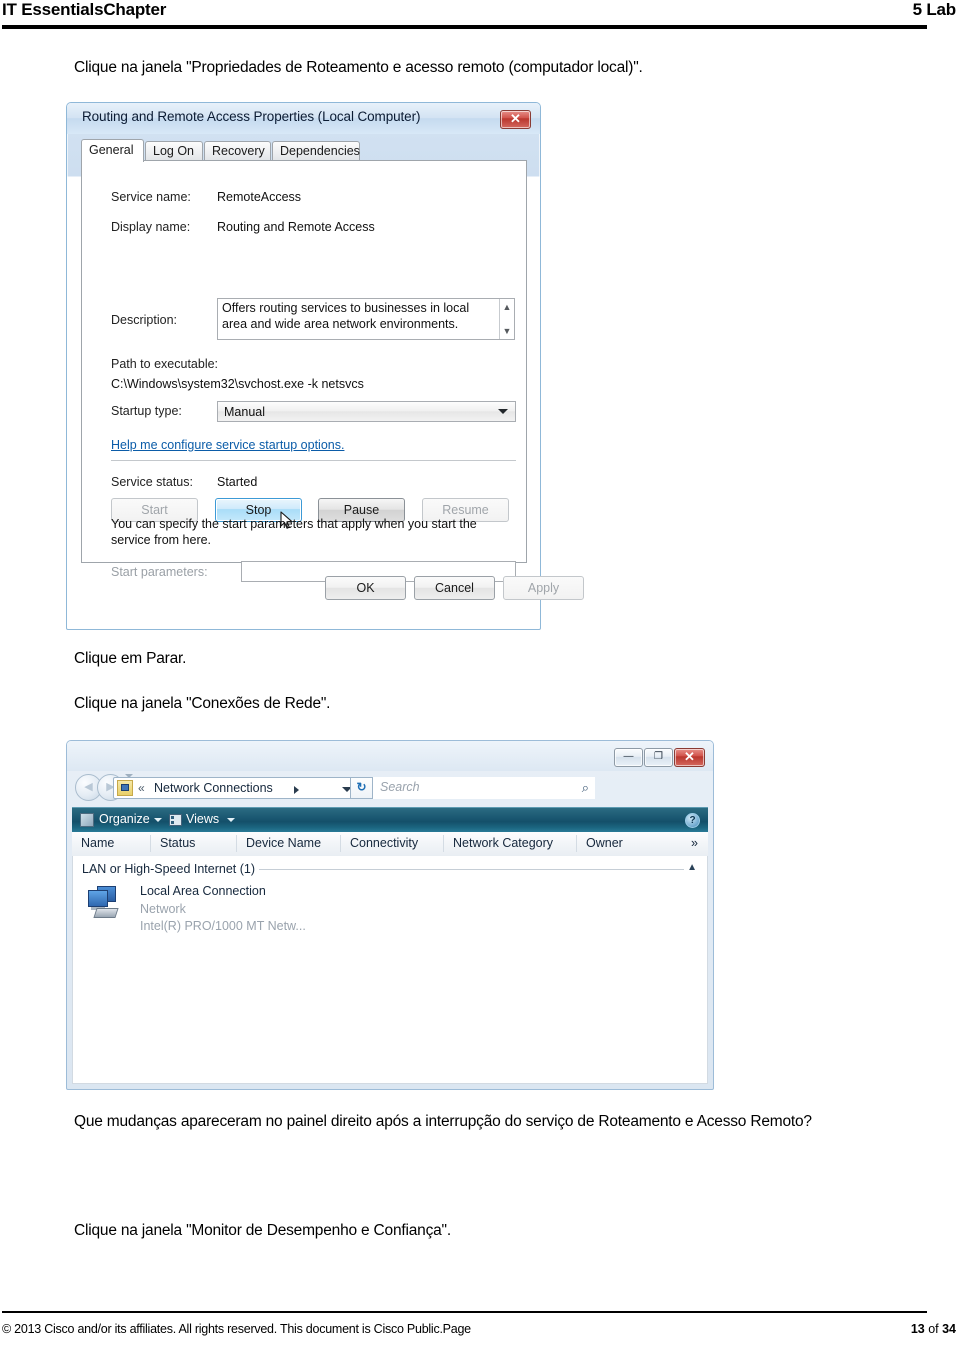 Image resolution: width=960 pixels, height=1351 pixels. What do you see at coordinates (484, 788) in the screenshot?
I see `search-input: Search ⌕` at bounding box center [484, 788].